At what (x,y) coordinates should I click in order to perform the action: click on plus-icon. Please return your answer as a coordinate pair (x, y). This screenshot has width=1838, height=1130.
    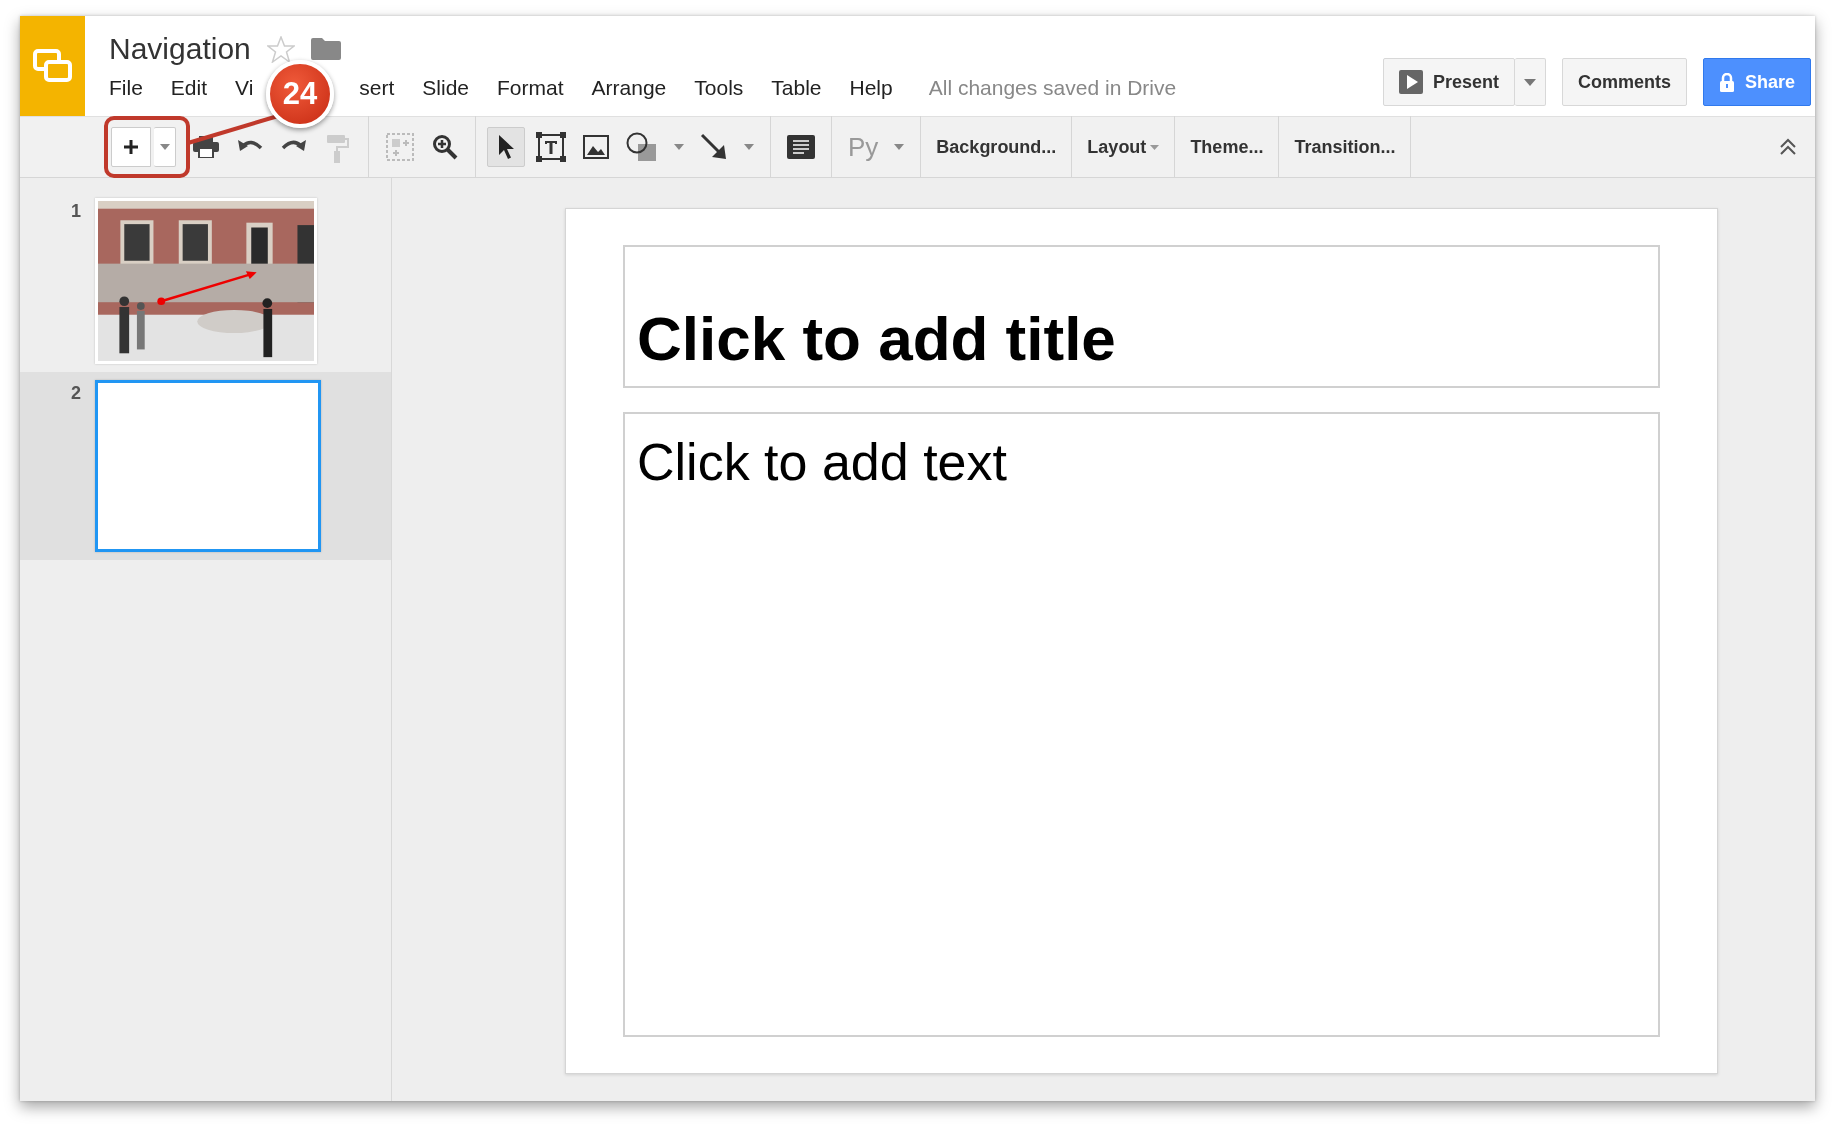
    Looking at the image, I should click on (131, 147).